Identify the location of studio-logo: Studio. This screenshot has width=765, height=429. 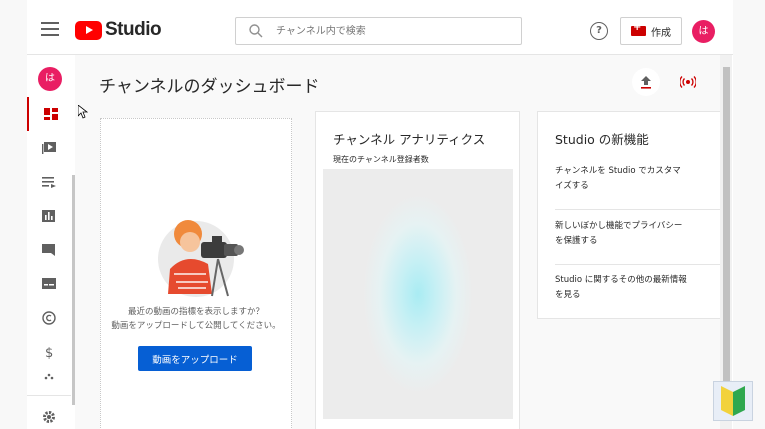
(118, 30).